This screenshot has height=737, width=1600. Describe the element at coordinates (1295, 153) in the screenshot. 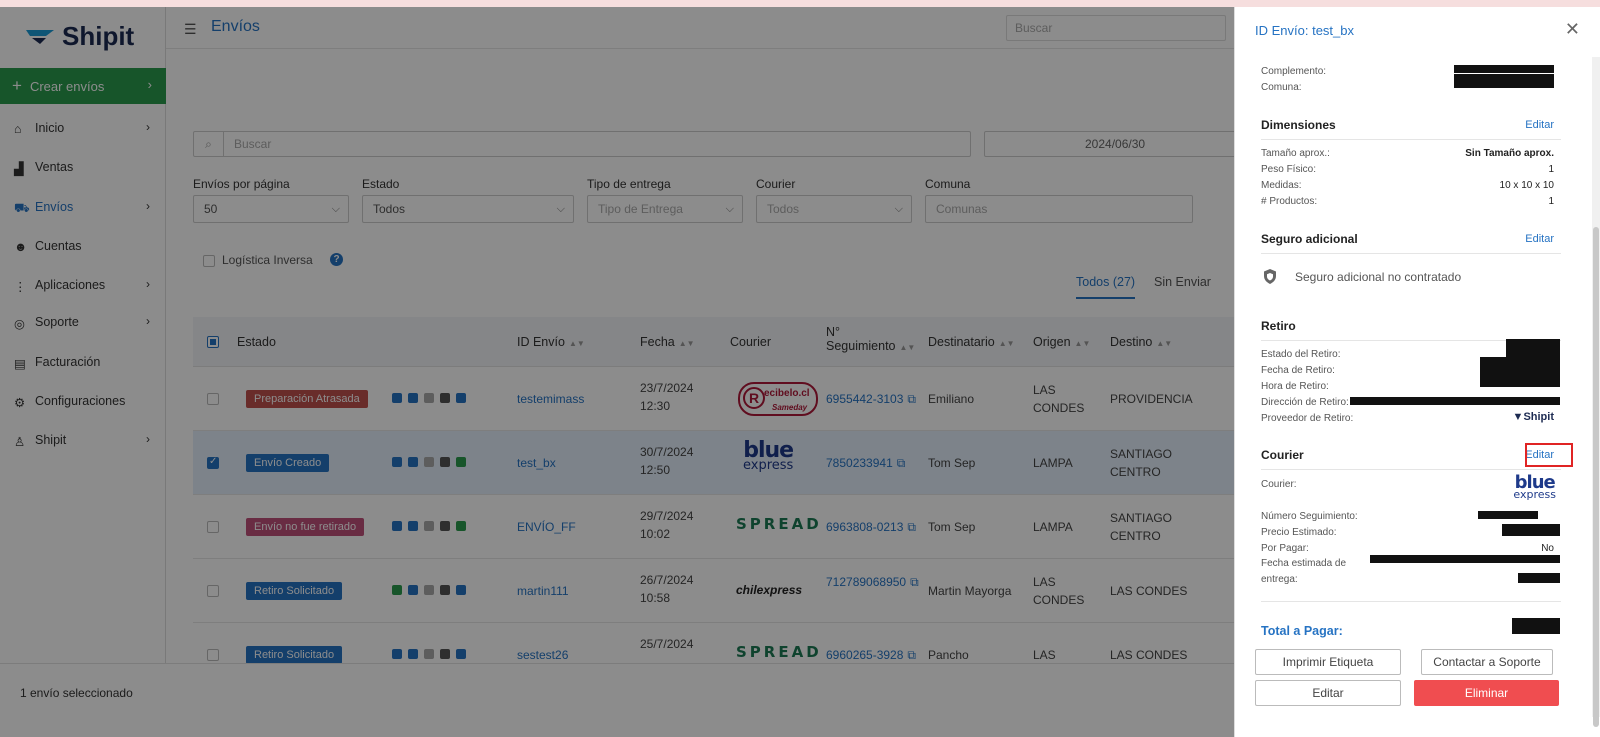

I see `tamano-label: Tamaño aprox.:` at that location.